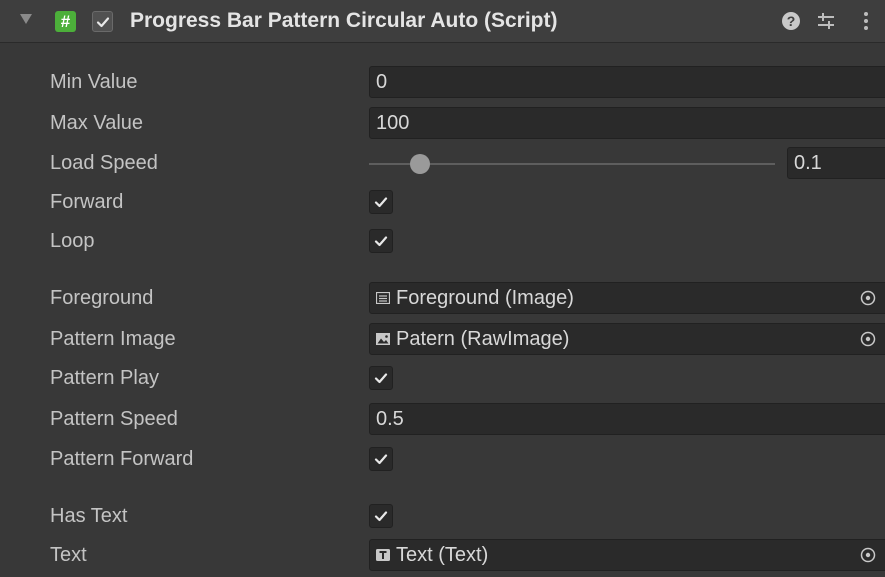 This screenshot has height=577, width=885. What do you see at coordinates (483, 339) in the screenshot?
I see `pattern-image-value: Patern (RawImage)` at bounding box center [483, 339].